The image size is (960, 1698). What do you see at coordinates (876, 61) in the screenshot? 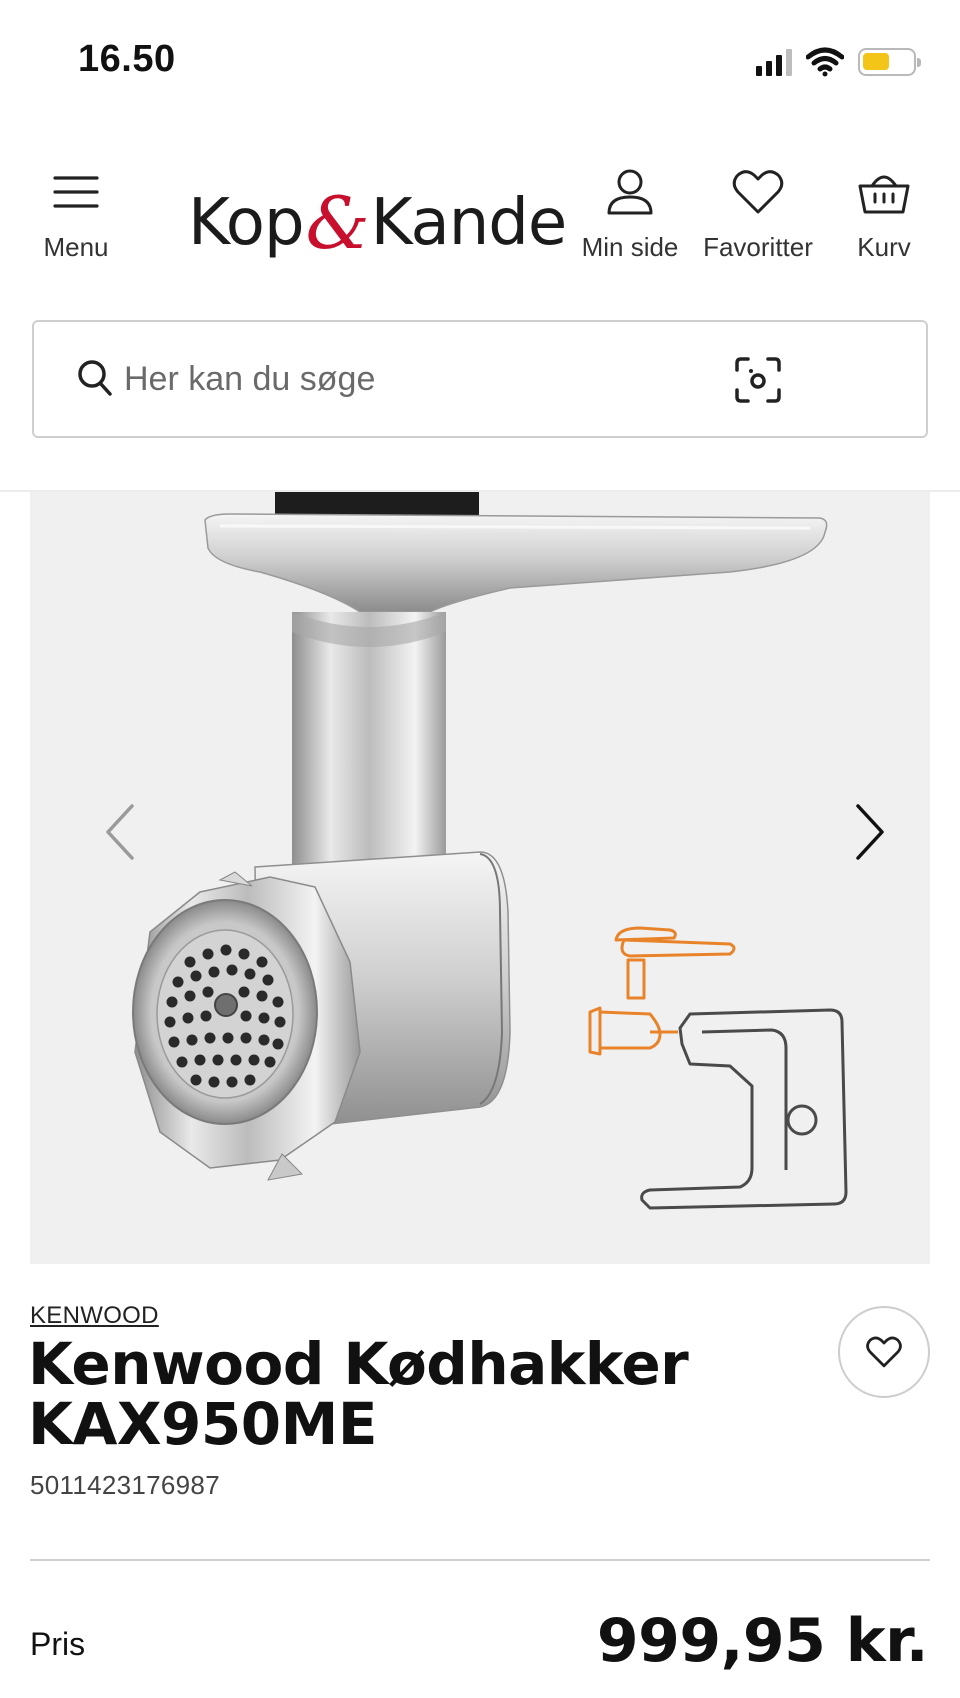
I see `battery-level` at bounding box center [876, 61].